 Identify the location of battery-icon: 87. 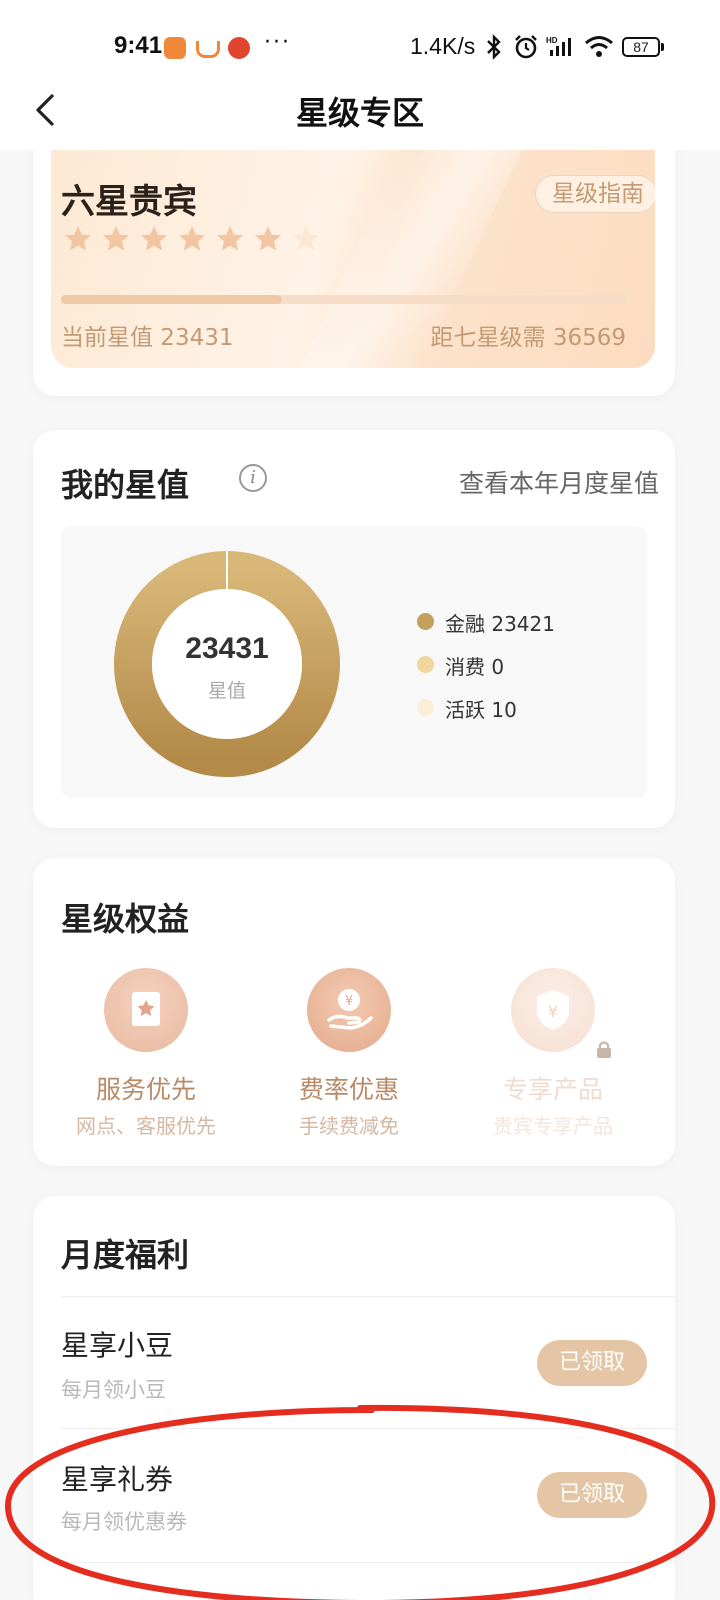
(641, 47).